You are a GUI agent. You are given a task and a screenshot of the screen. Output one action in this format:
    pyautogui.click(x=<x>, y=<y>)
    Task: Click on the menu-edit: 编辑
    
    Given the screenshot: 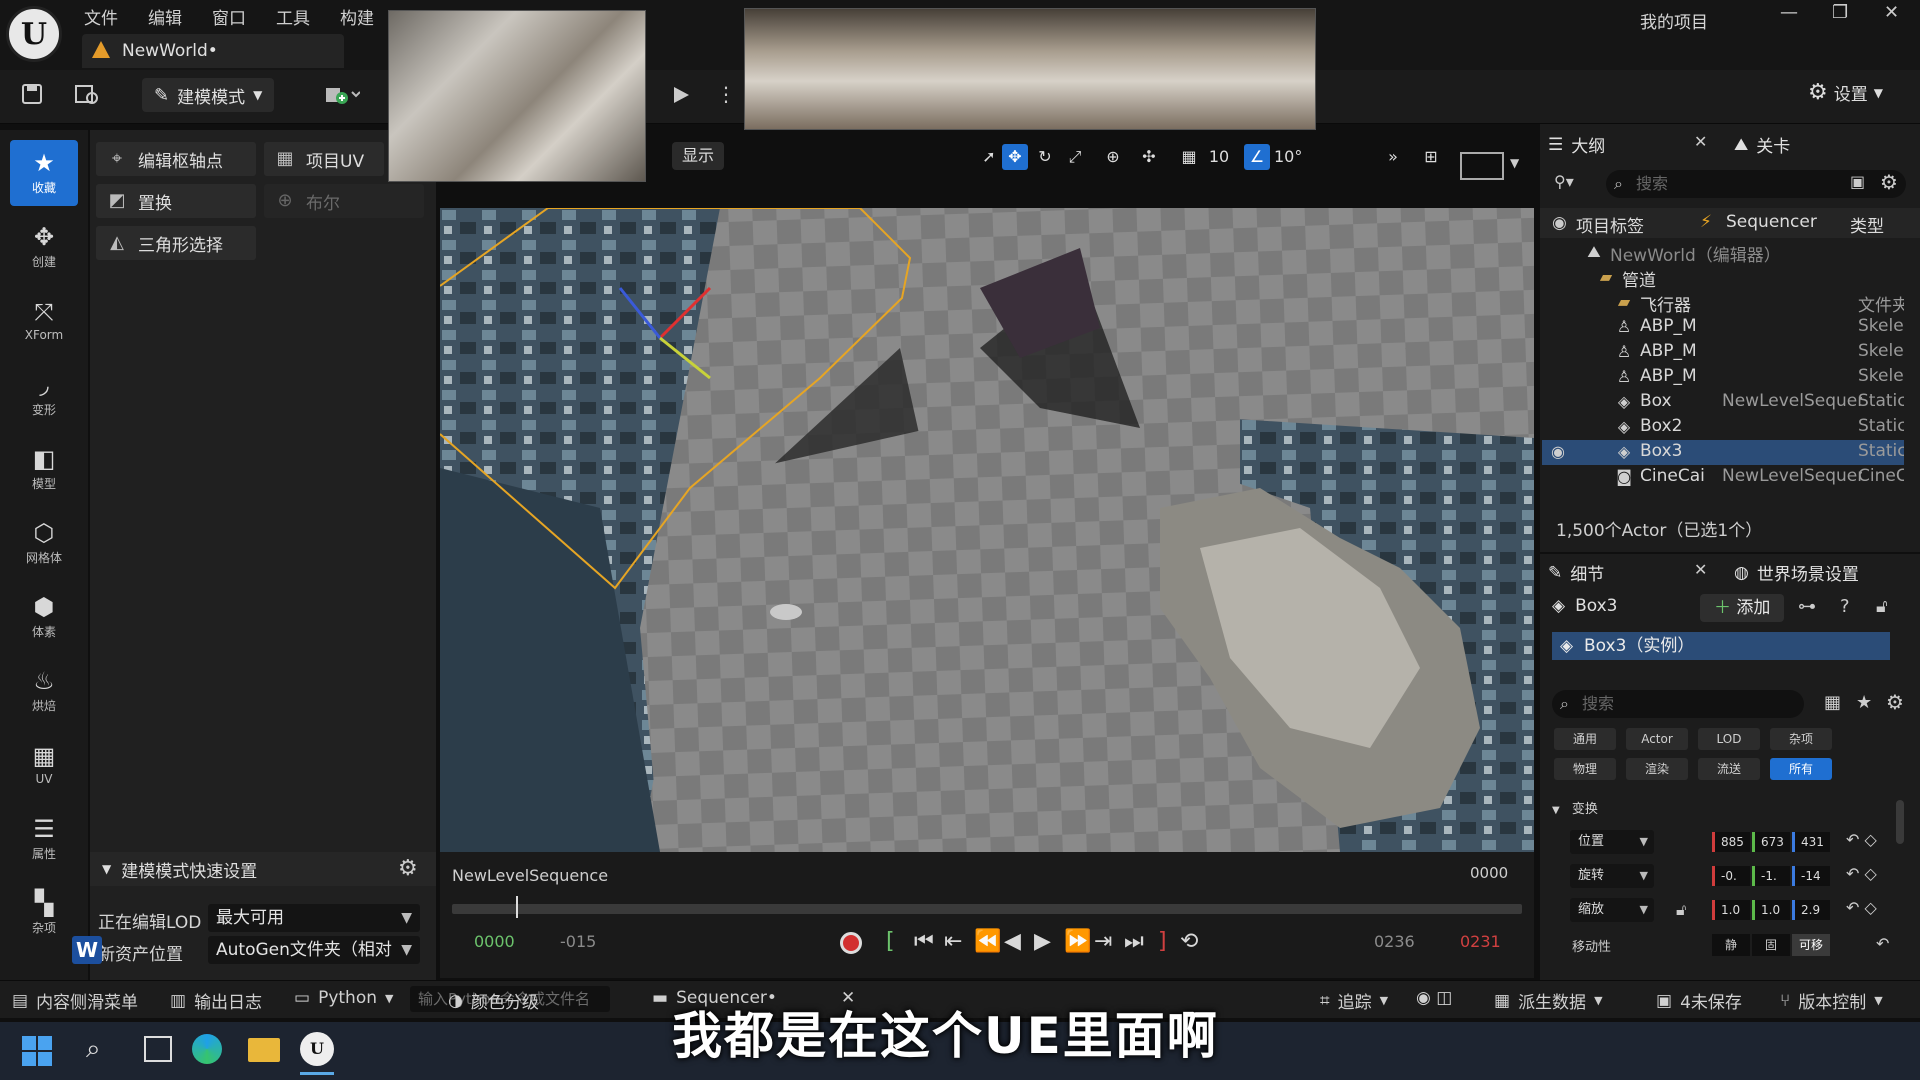 What is the action you would take?
    pyautogui.click(x=165, y=16)
    